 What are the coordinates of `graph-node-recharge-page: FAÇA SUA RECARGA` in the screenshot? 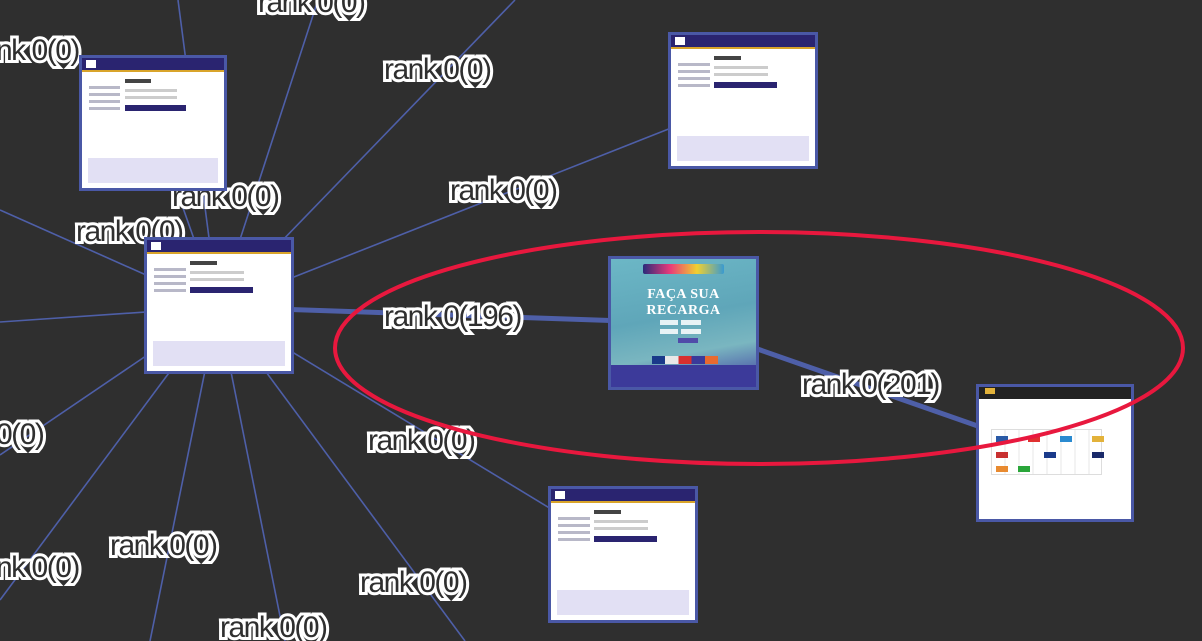 It's located at (683, 323).